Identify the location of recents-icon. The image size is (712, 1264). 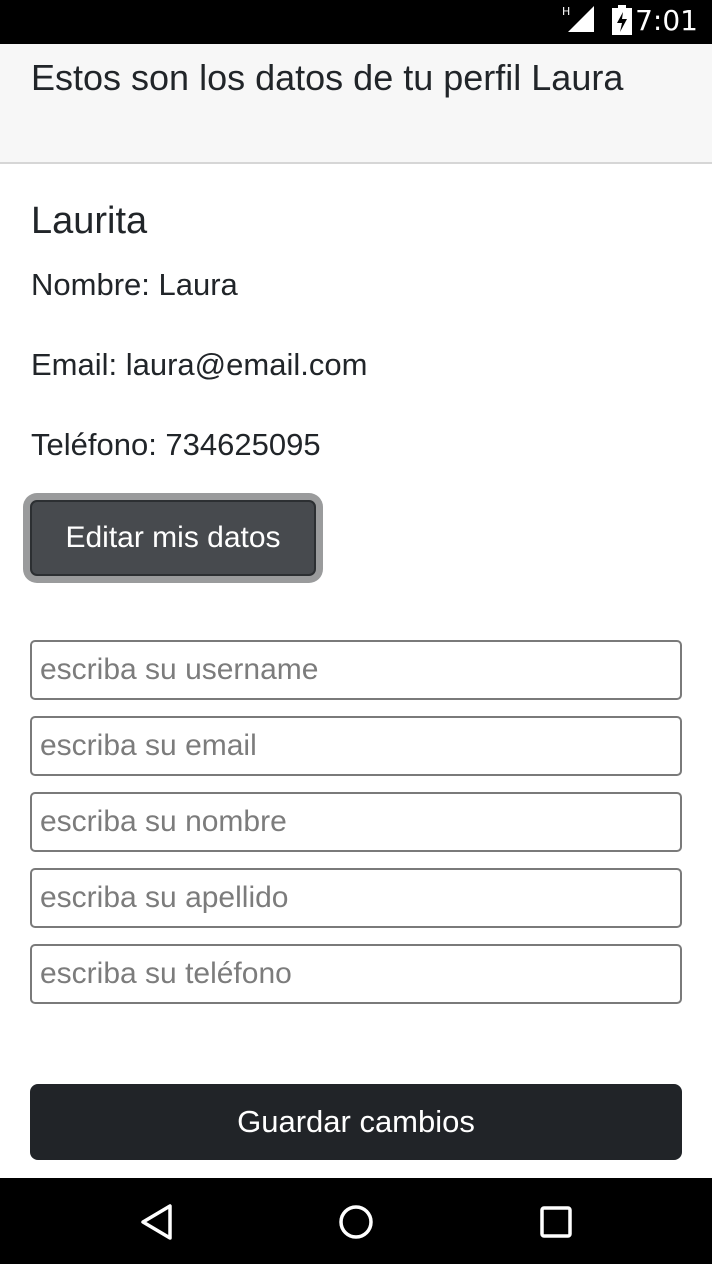
(556, 1222).